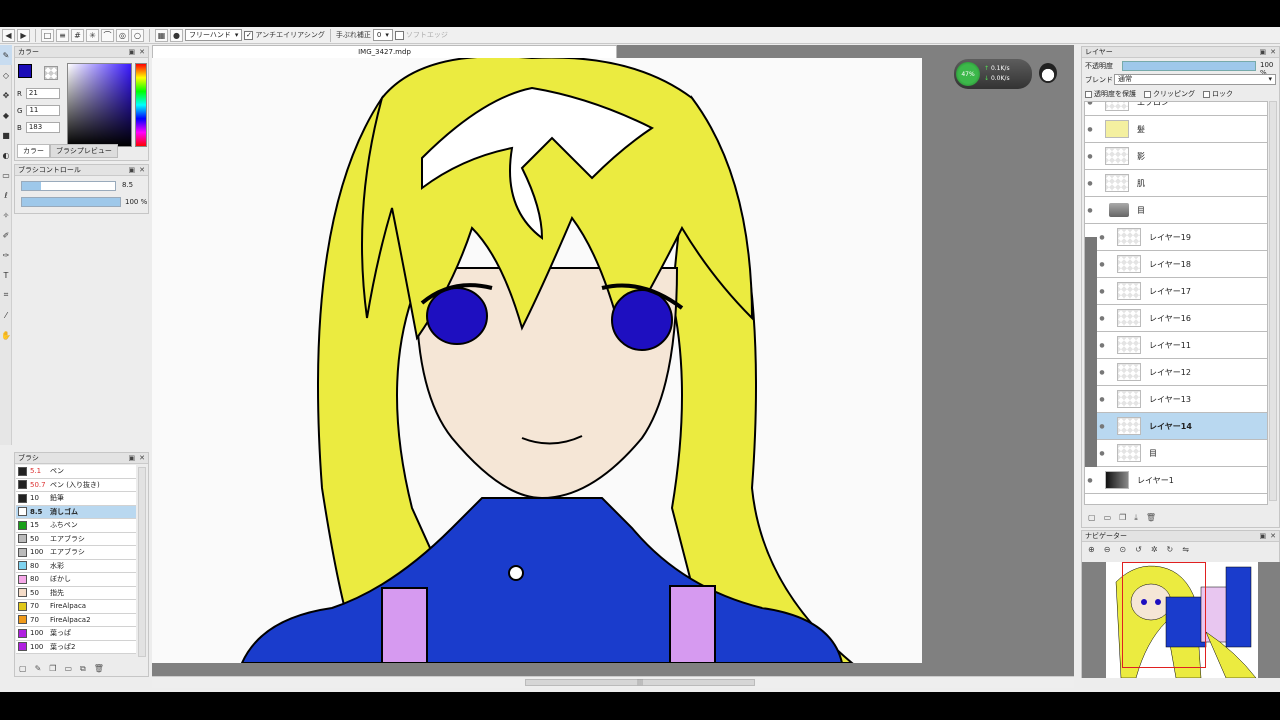 The height and width of the screenshot is (720, 1280). Describe the element at coordinates (76, 539) in the screenshot. I see `brush-item: 50 エアブラシ` at that location.